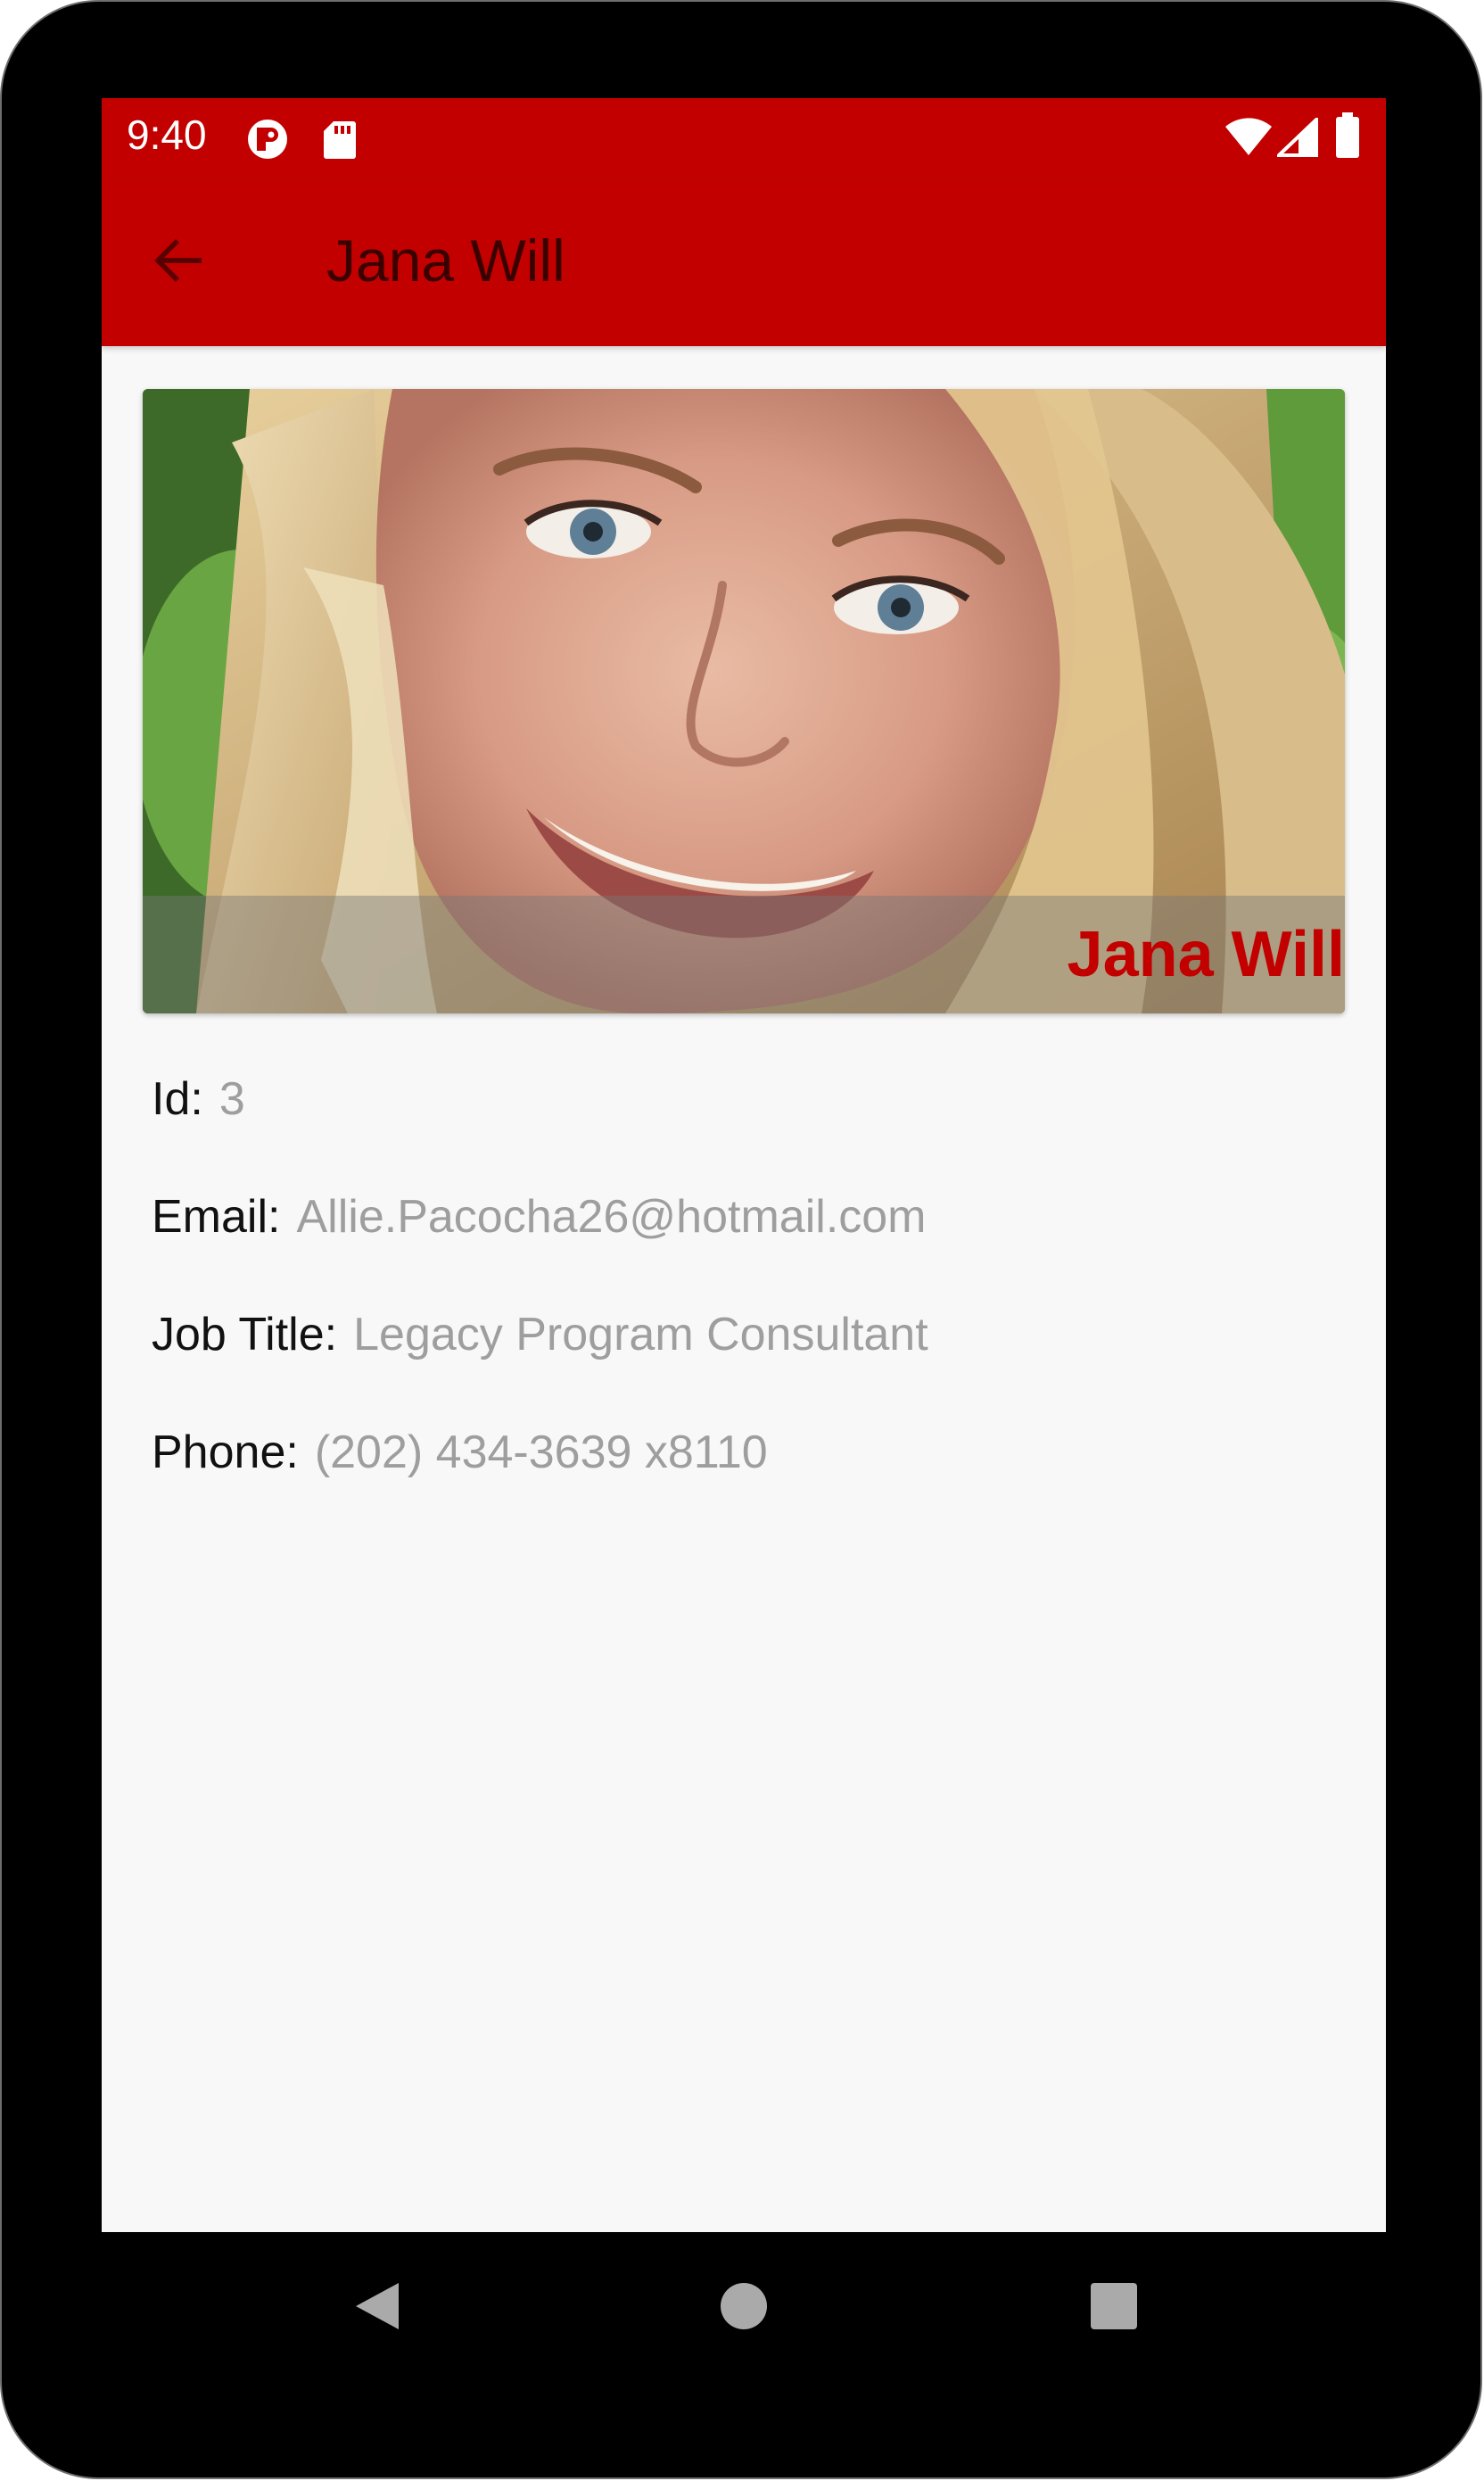 Image resolution: width=1484 pixels, height=2481 pixels. I want to click on job-title-value: Legacy Program Consultant, so click(640, 1334).